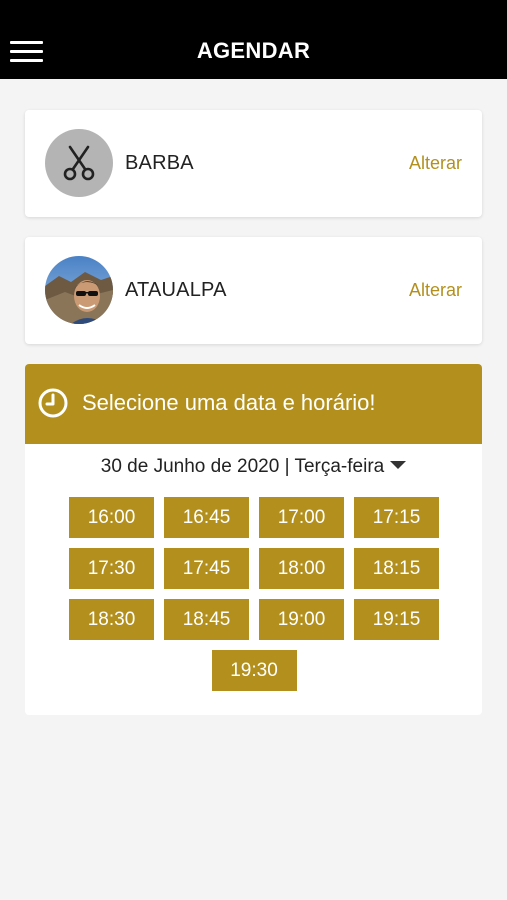  I want to click on time-slot: 16:45, so click(206, 517).